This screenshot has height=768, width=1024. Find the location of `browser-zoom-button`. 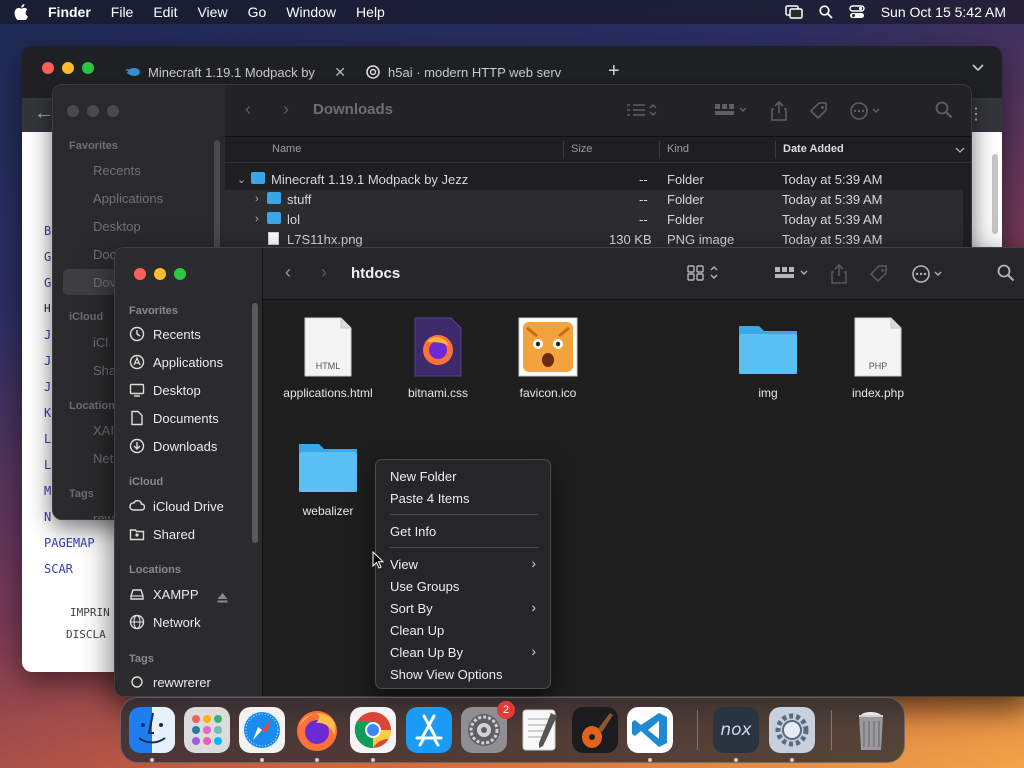

browser-zoom-button is located at coordinates (88, 68).